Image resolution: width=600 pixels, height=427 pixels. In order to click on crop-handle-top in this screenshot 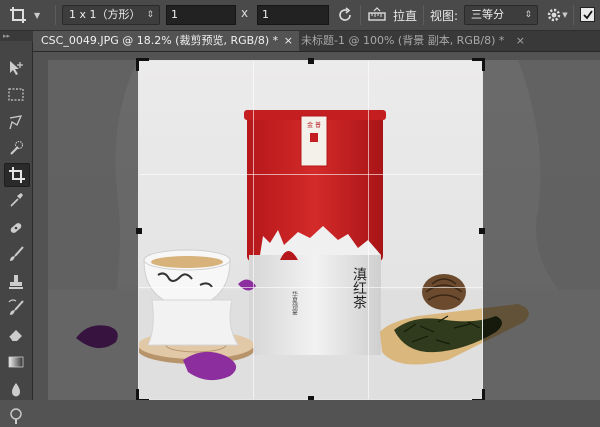, I will do `click(311, 61)`.